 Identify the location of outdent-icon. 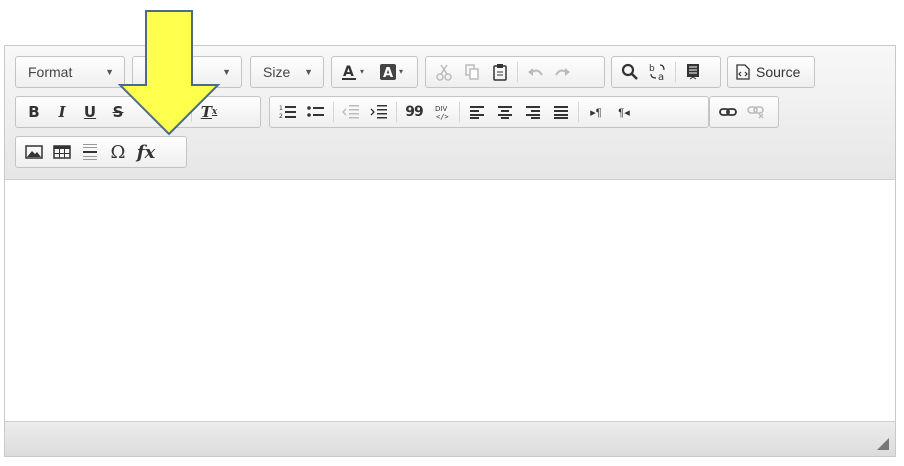
(351, 112).